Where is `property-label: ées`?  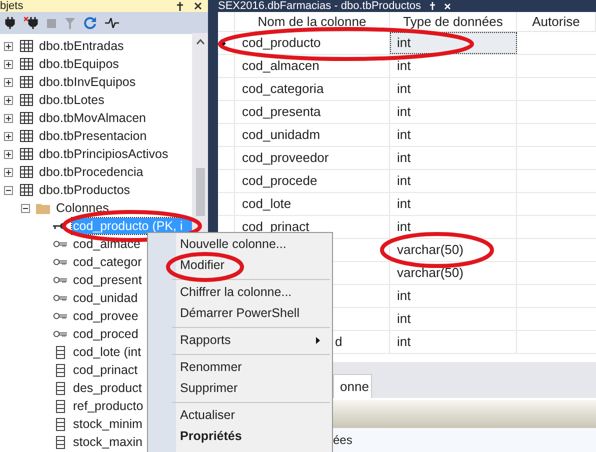 property-label: ées is located at coordinates (342, 440).